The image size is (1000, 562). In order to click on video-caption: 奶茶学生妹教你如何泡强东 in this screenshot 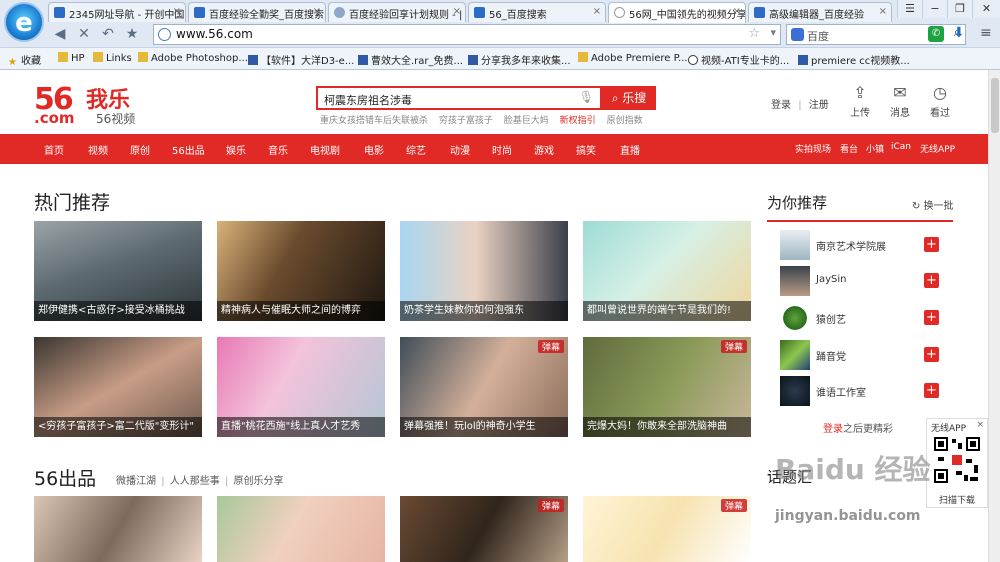, I will do `click(484, 311)`.